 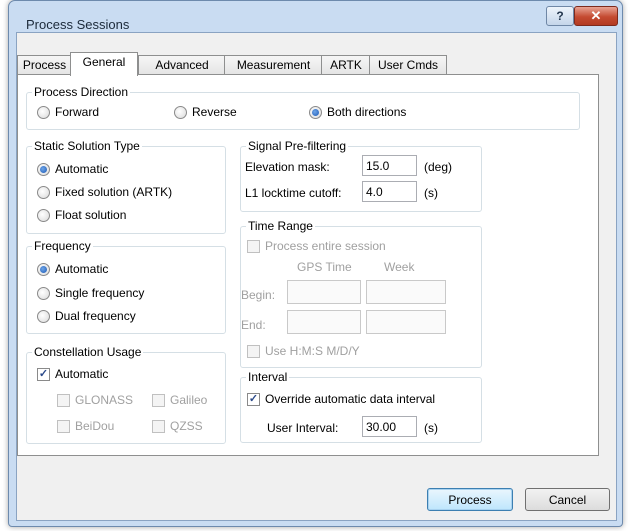 I want to click on checkbox-glonass: GLONASS, so click(x=95, y=400).